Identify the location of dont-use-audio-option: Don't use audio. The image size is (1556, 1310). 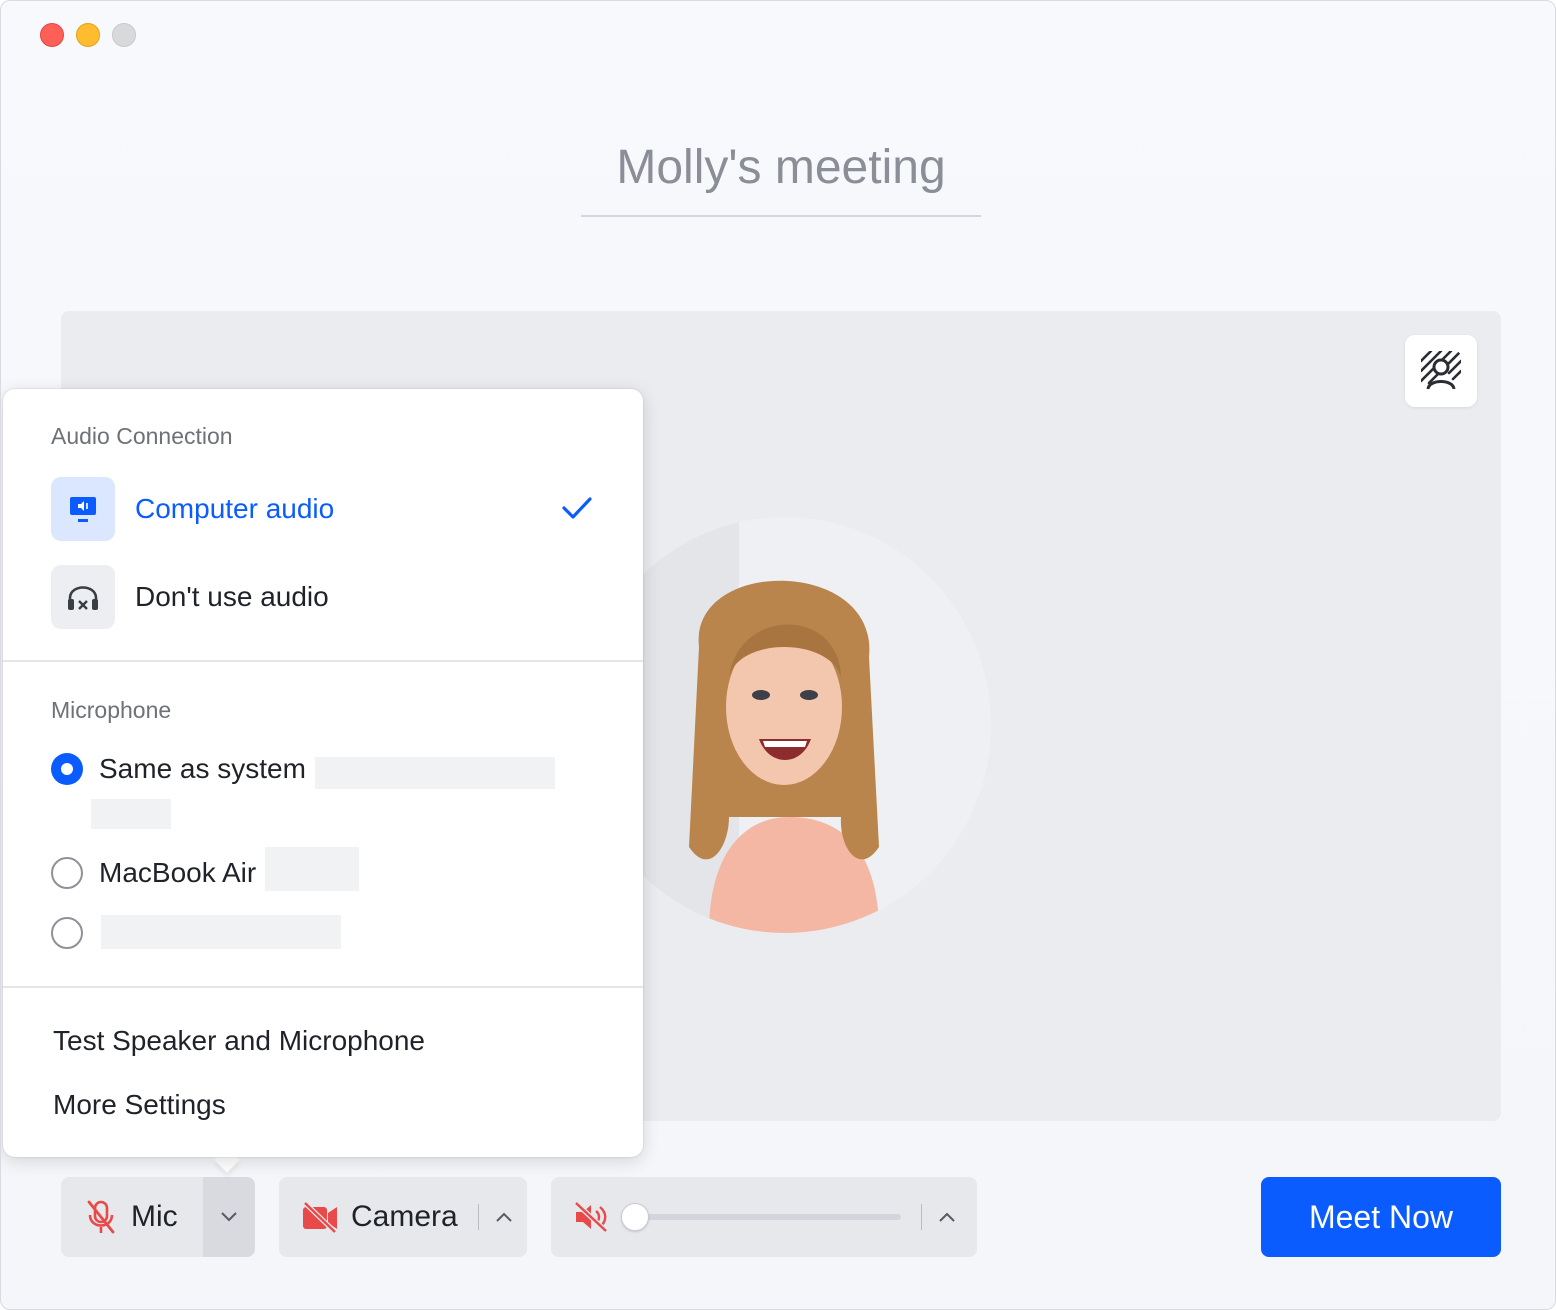
(190, 597).